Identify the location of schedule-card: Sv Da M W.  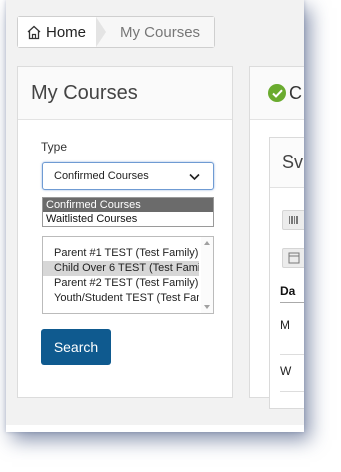
(286, 273).